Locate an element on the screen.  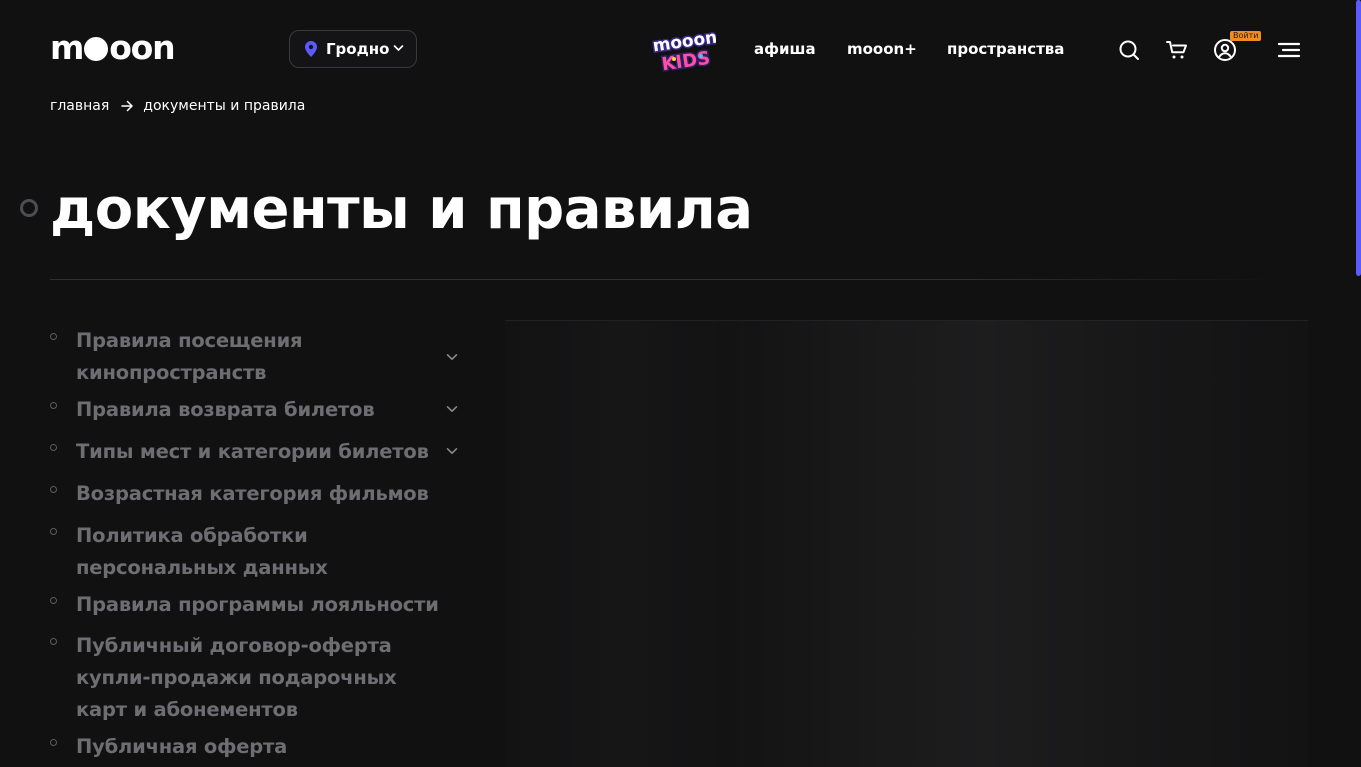
cart-icon is located at coordinates (1177, 50).